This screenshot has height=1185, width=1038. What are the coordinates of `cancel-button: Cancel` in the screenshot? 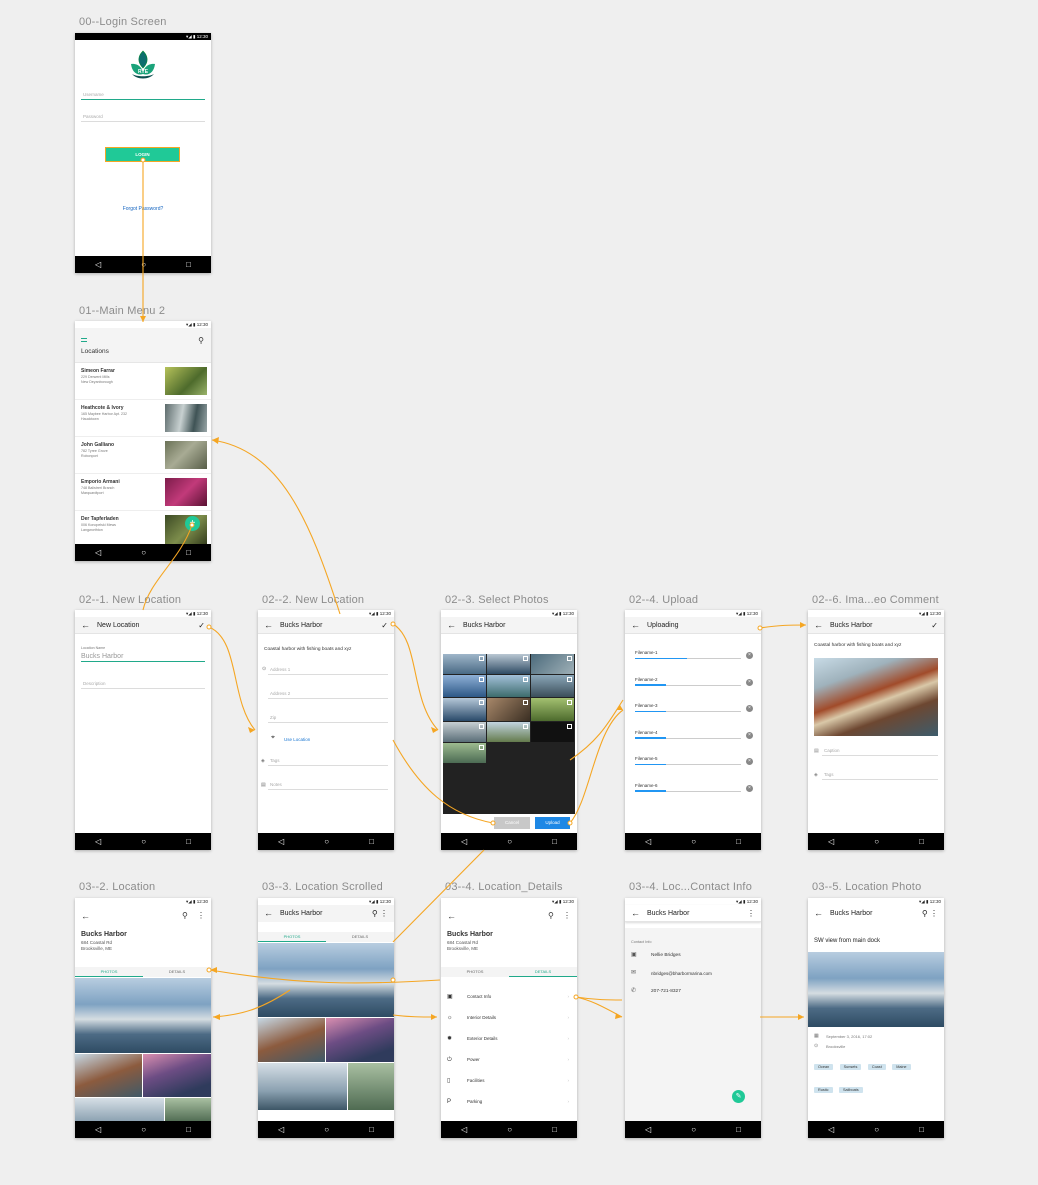 It's located at (512, 823).